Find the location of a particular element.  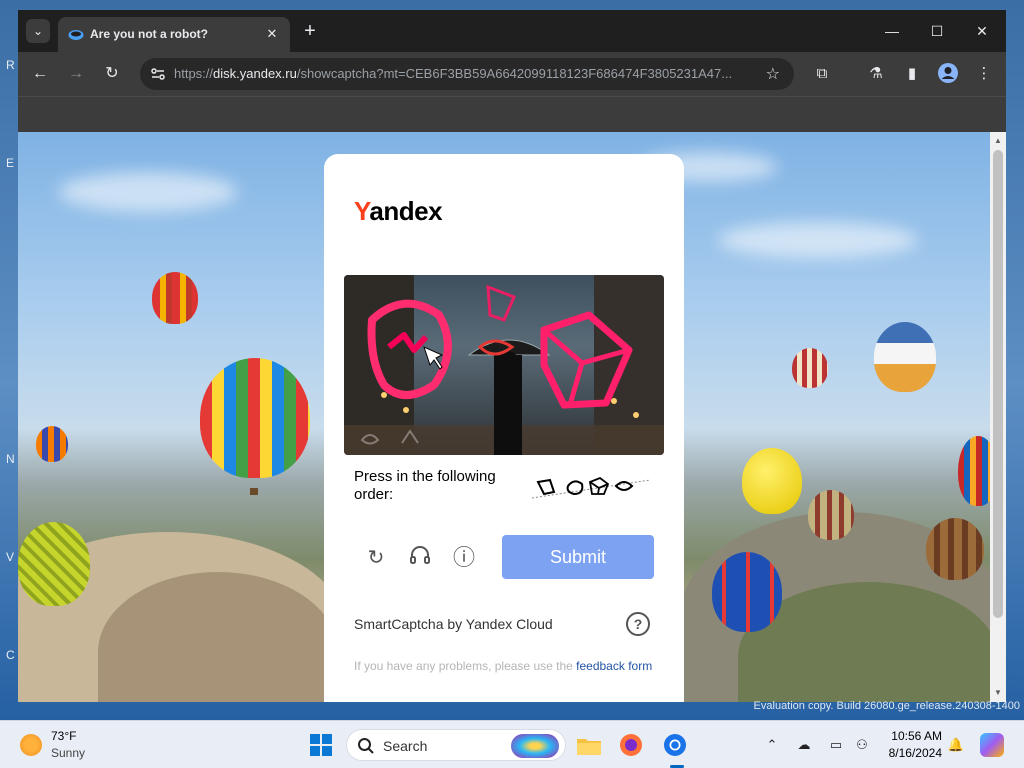

clock-time: 10:56 AM is located at coordinates (912, 736).